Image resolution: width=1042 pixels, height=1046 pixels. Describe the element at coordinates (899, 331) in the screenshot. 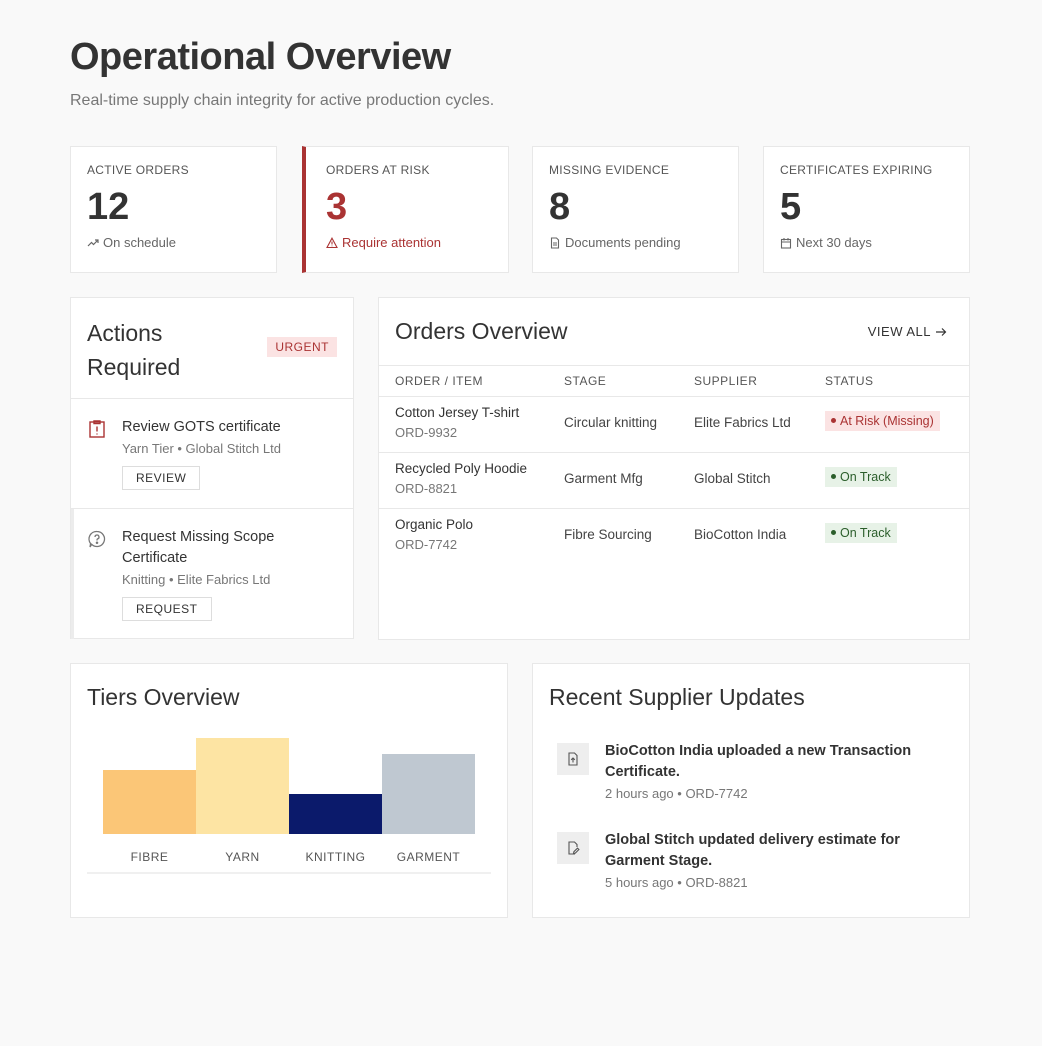

I see `view-all-label: VIEW ALL` at that location.